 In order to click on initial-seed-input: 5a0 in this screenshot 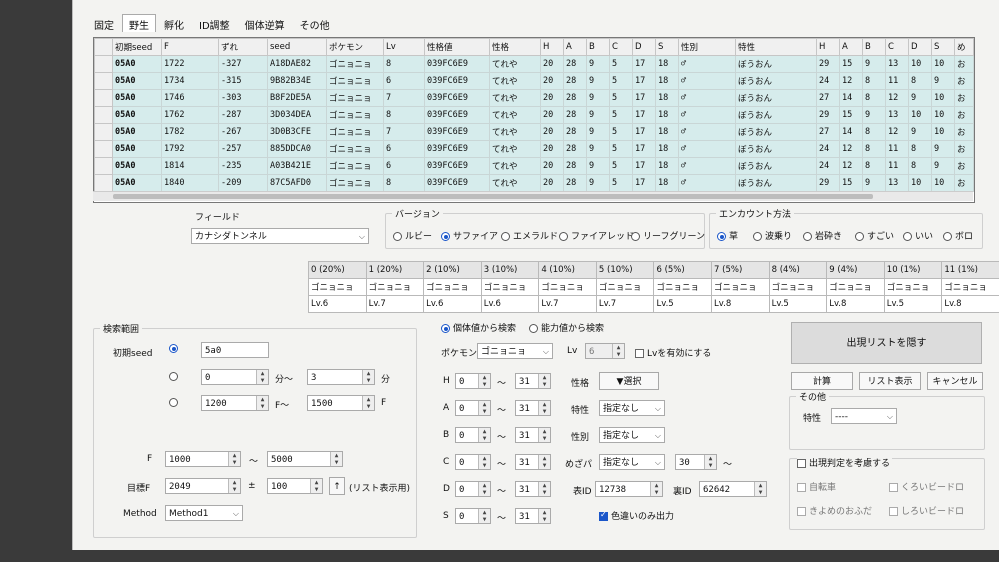, I will do `click(235, 350)`.